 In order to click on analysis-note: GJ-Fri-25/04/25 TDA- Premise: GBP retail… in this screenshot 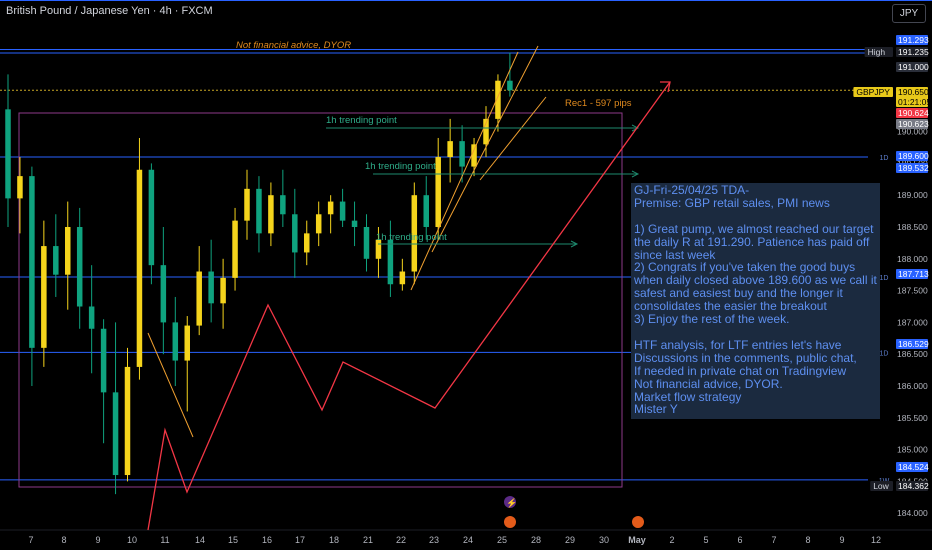, I will do `click(755, 301)`.